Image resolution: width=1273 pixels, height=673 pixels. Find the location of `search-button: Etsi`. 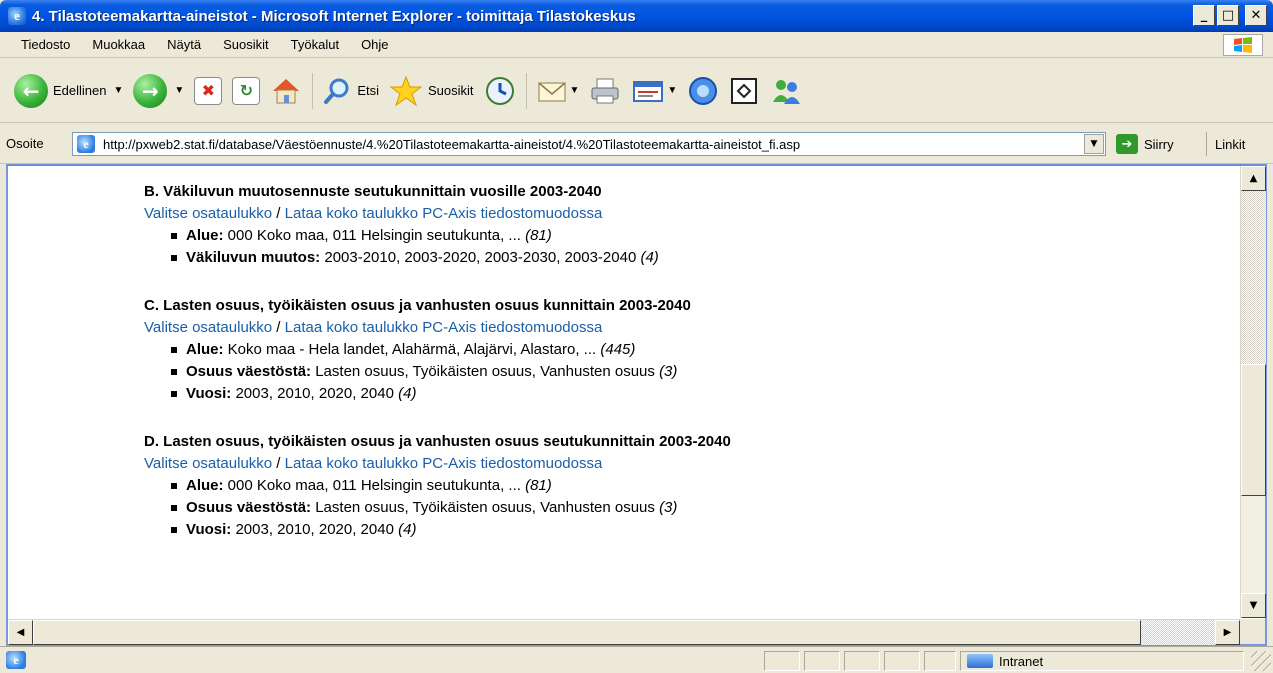

search-button: Etsi is located at coordinates (350, 91).